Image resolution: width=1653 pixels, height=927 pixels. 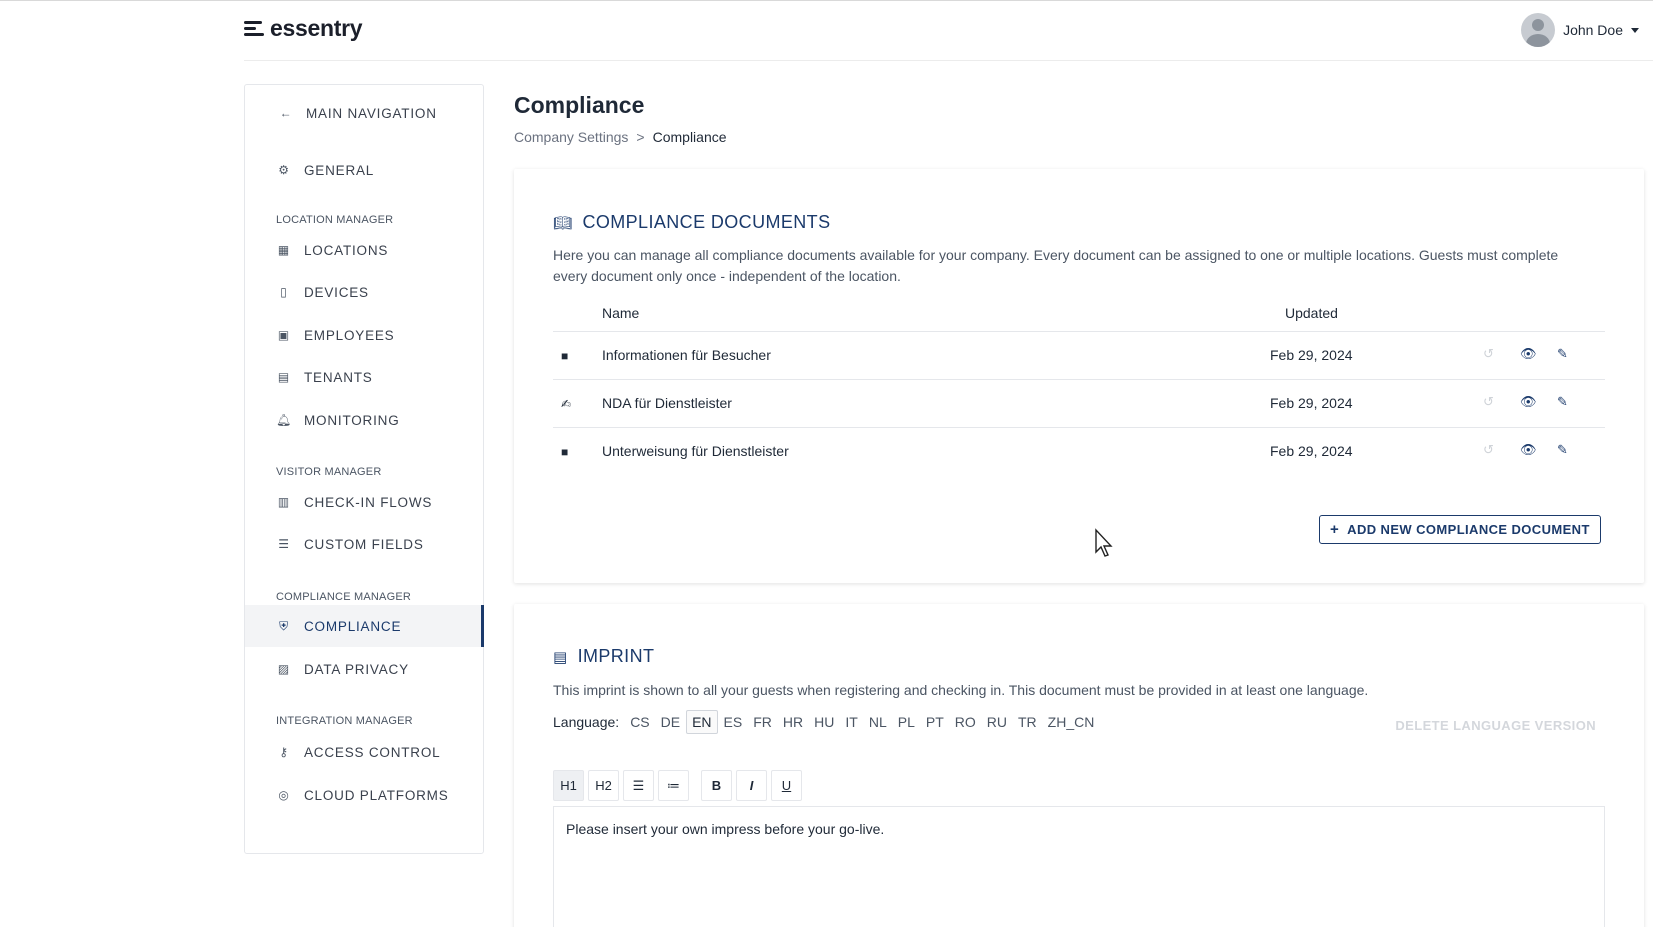 What do you see at coordinates (1495, 725) in the screenshot?
I see `delete-language-version-button: DELETE LANGUAGE VERSION` at bounding box center [1495, 725].